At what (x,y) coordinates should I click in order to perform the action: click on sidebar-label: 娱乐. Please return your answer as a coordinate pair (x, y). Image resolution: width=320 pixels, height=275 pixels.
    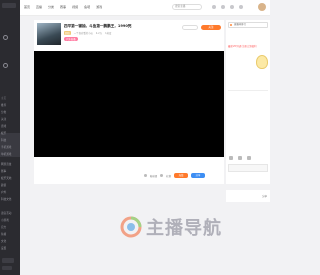
    Looking at the image, I should click on (10, 133).